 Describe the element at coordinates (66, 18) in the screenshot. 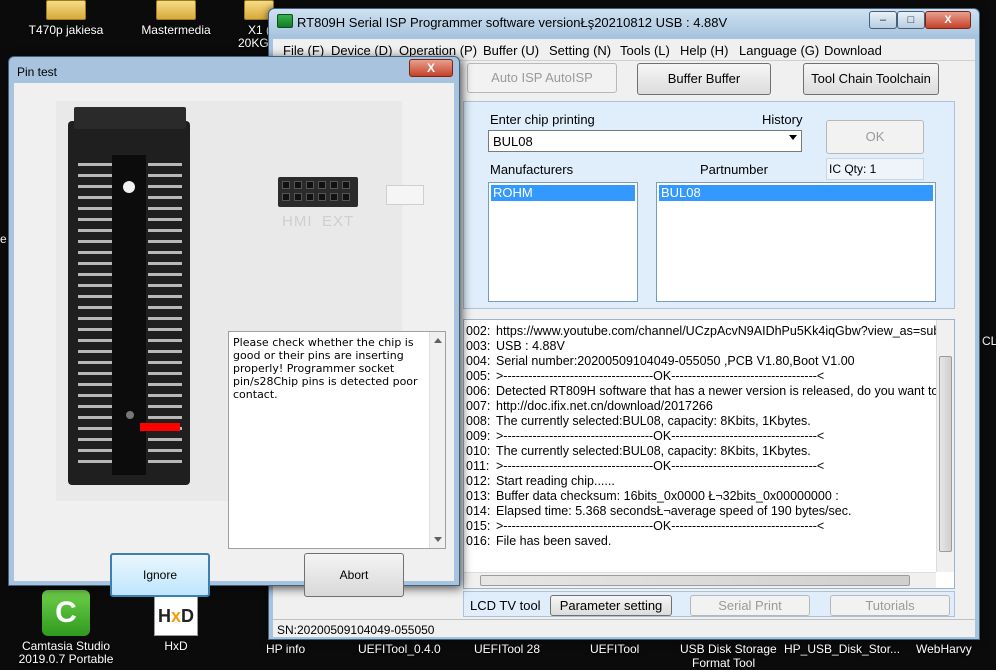

I see `desktop-icon-t470p: T470p jakiesa` at that location.